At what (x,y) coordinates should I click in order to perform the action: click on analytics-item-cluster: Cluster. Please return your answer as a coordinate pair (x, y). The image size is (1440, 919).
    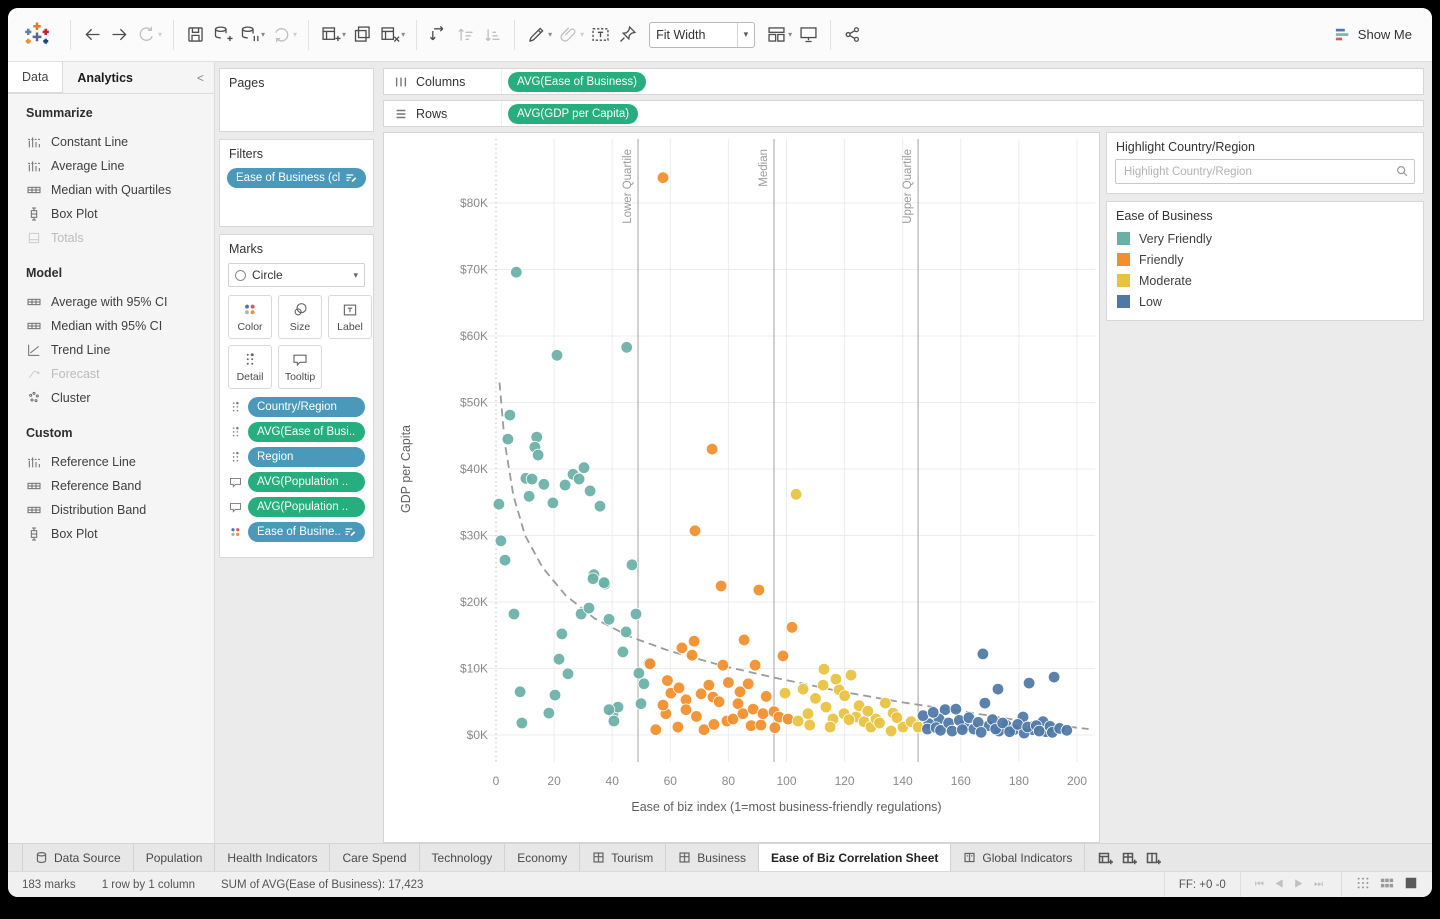
    Looking at the image, I should click on (120, 398).